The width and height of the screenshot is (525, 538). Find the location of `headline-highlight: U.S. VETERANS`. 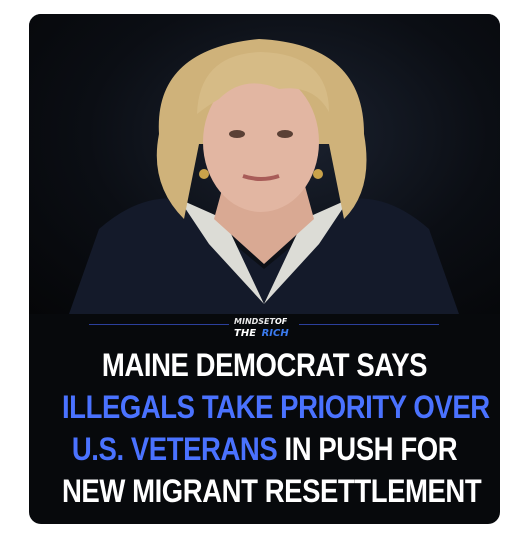

headline-highlight: U.S. VETERANS is located at coordinates (174, 449).